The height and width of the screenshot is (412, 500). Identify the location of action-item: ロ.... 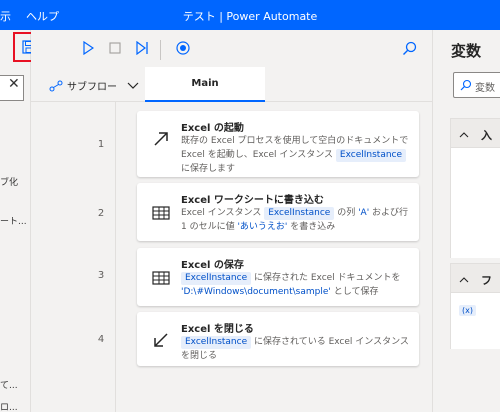
(9, 406).